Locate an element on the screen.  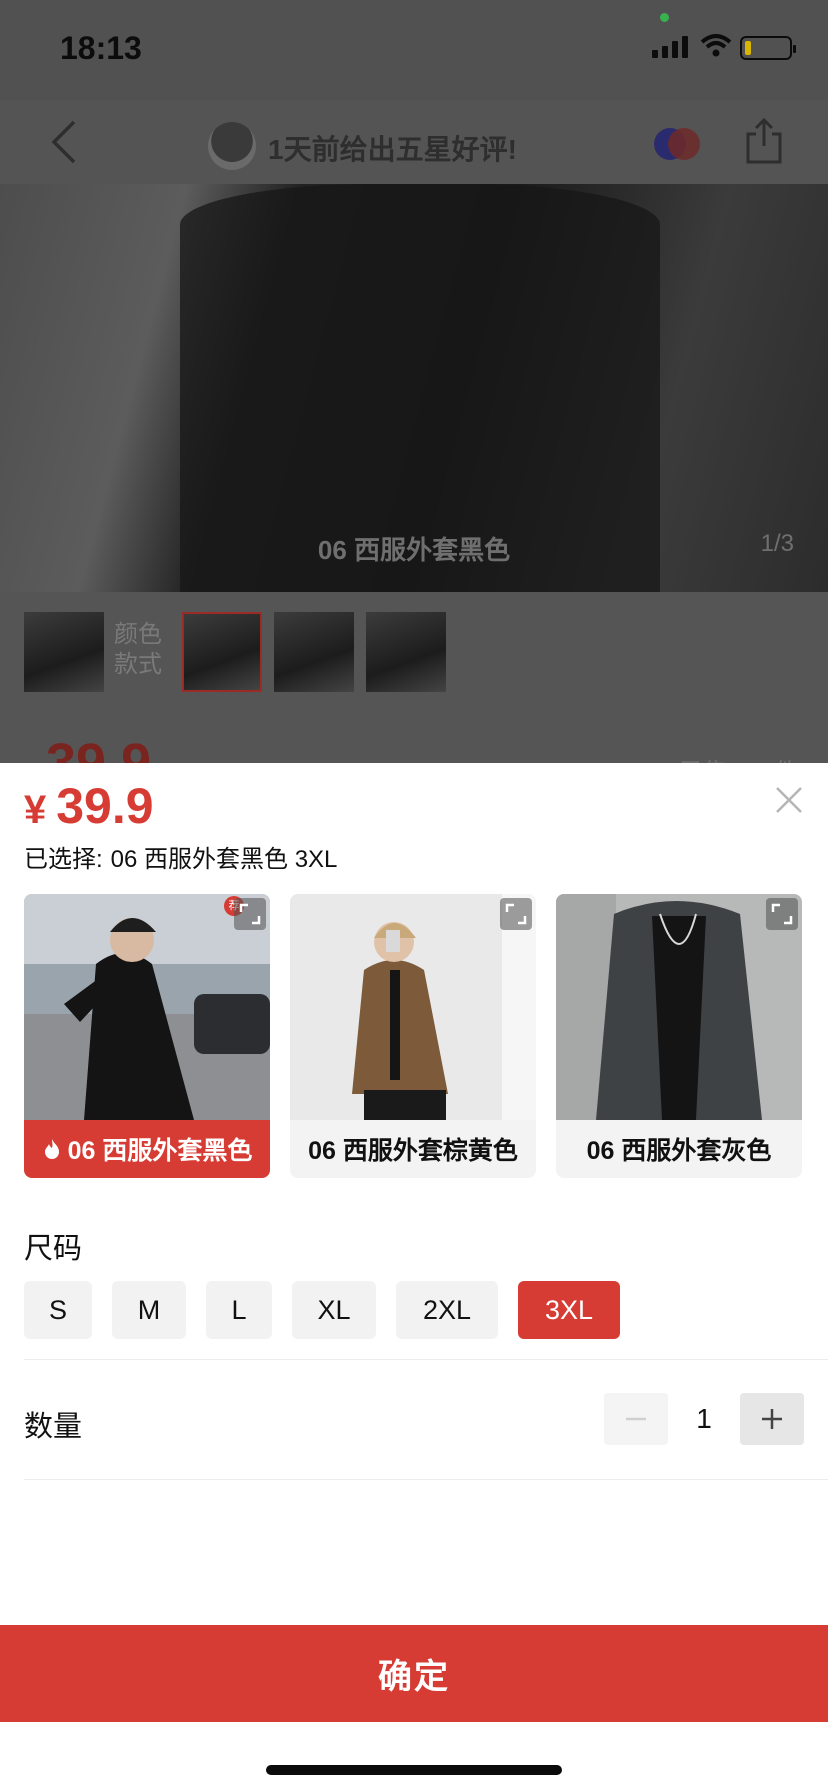
selected-prefix: 已选择: is located at coordinates (63, 859).